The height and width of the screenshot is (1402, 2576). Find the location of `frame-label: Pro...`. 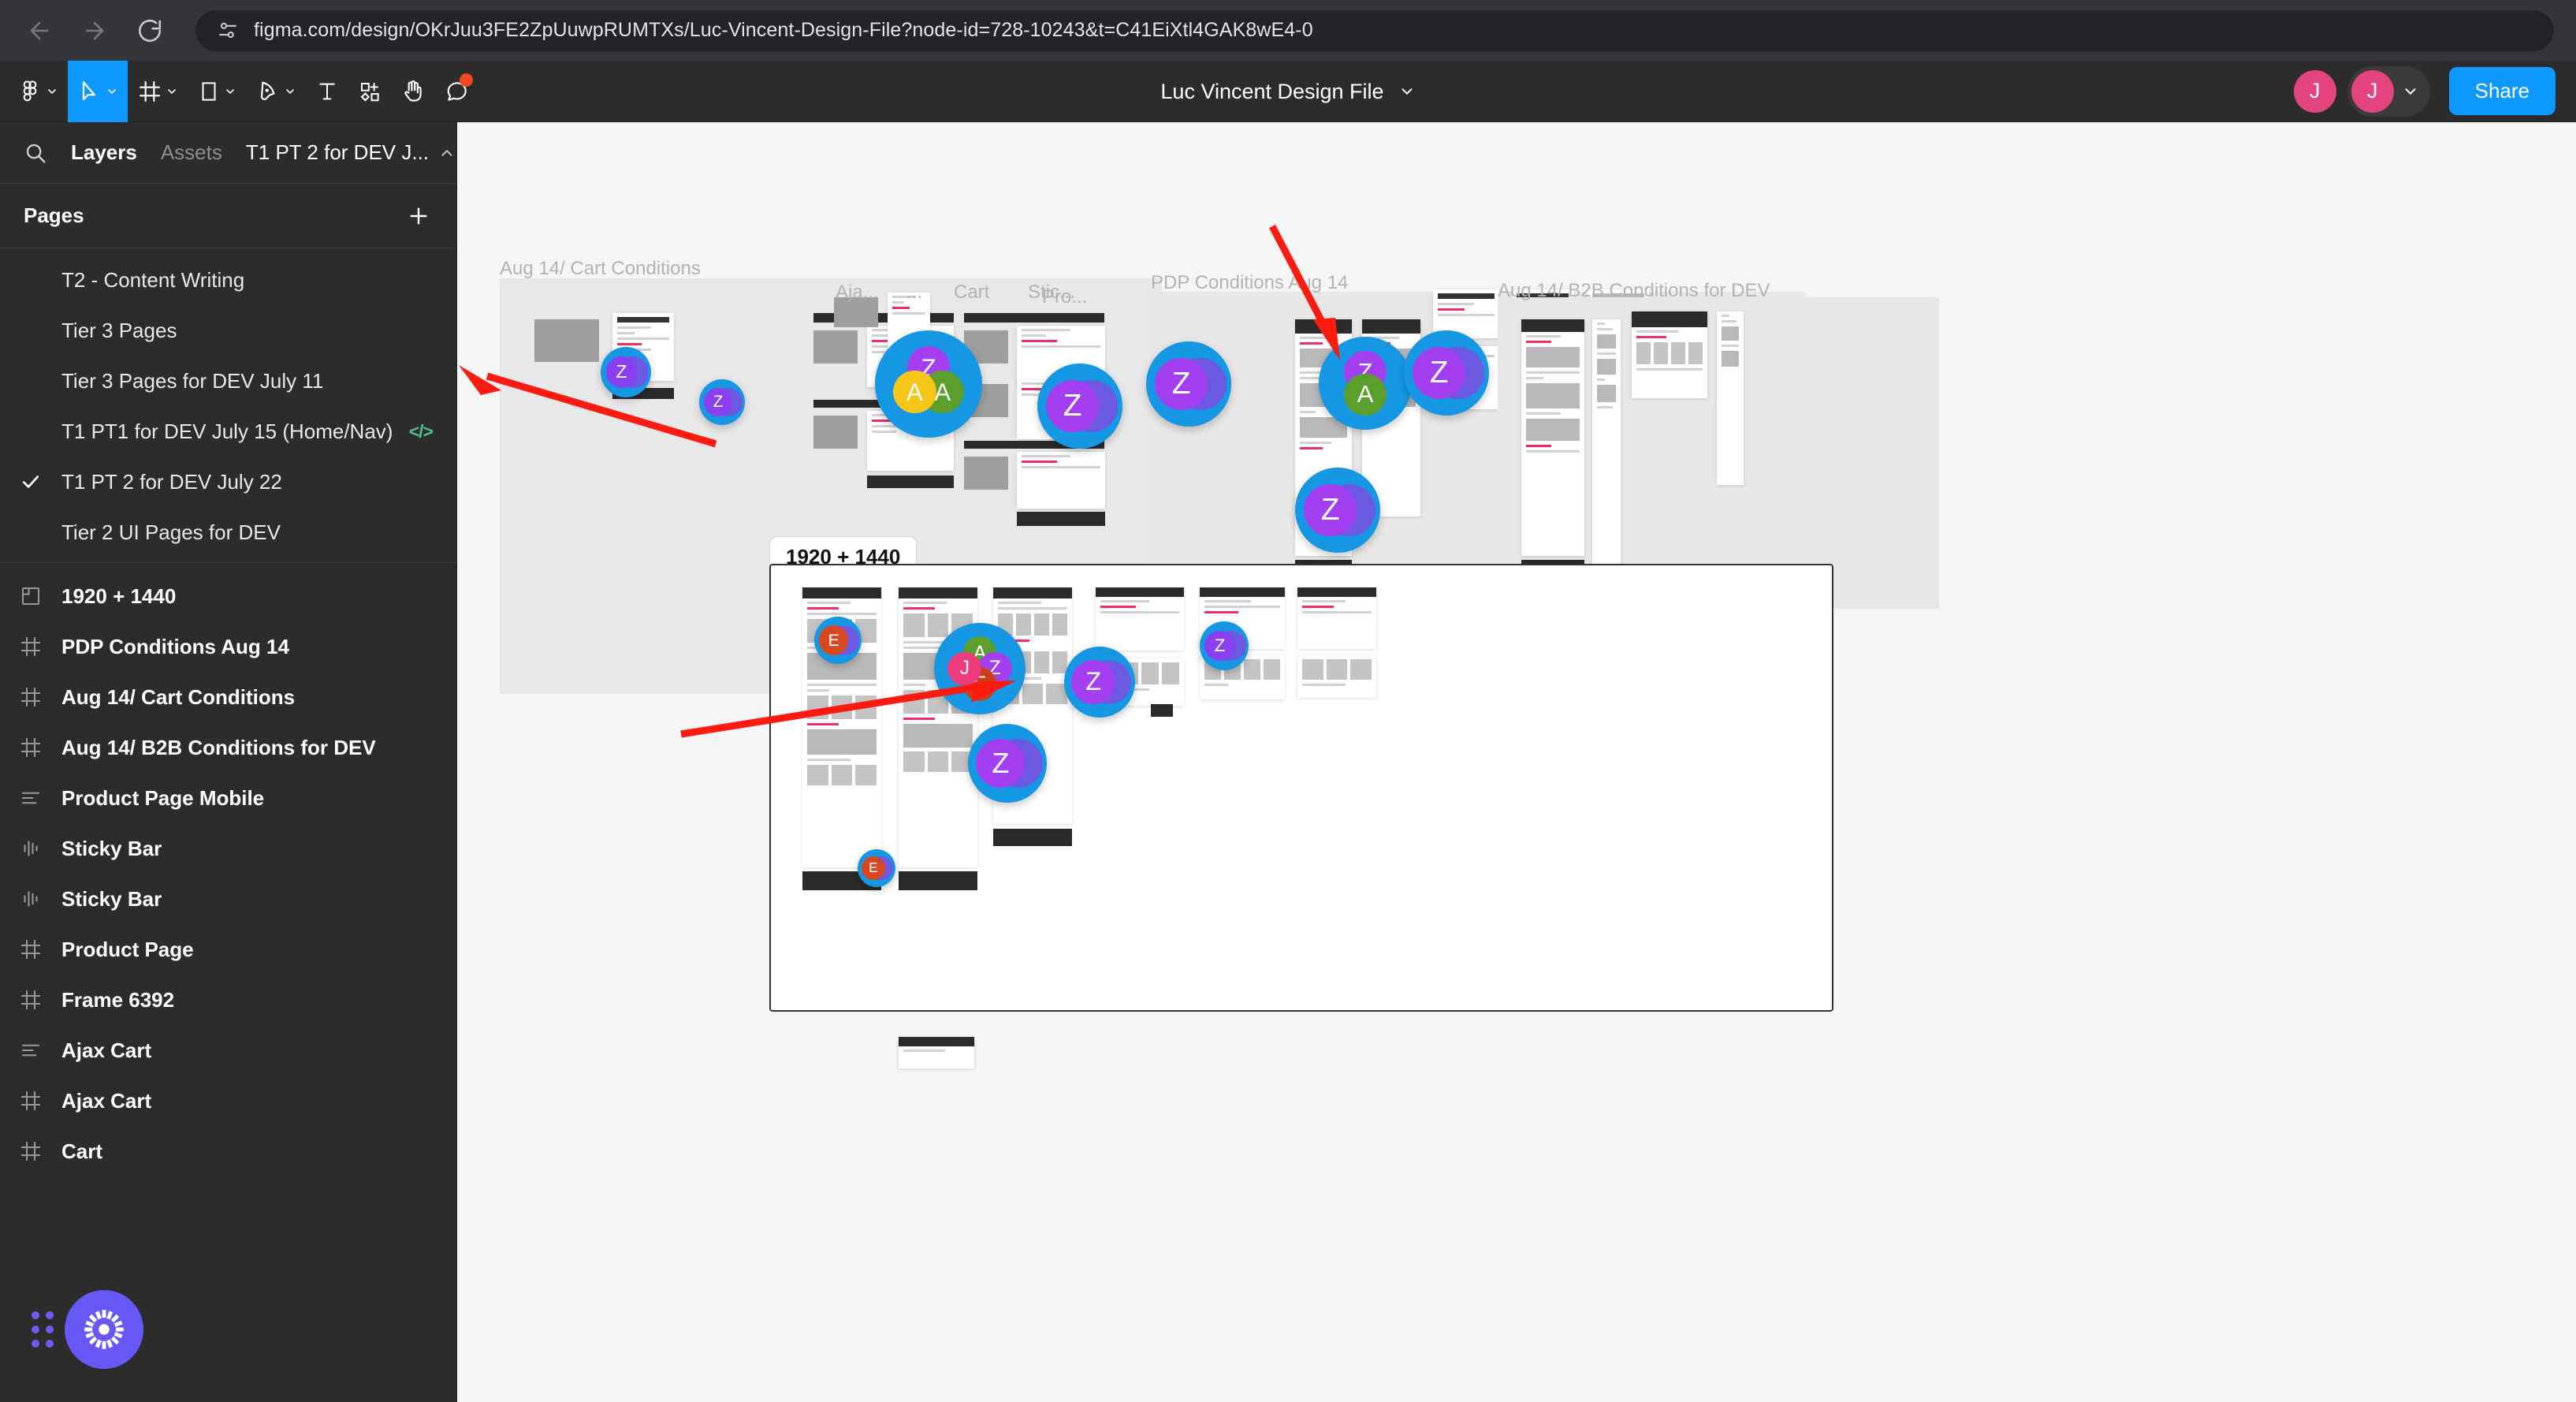

frame-label: Pro... is located at coordinates (1064, 297).